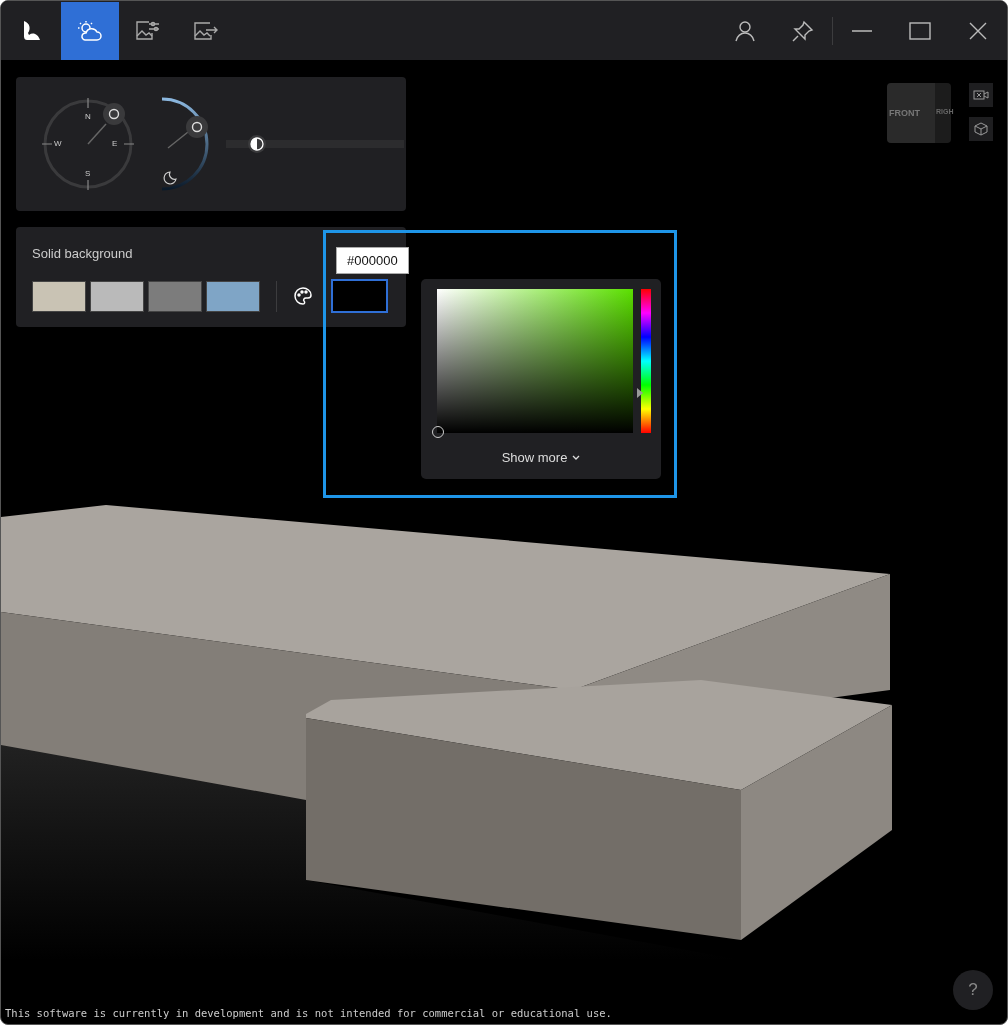 Image resolution: width=1008 pixels, height=1025 pixels. Describe the element at coordinates (359, 296) in the screenshot. I see `custom-color-swatch` at that location.